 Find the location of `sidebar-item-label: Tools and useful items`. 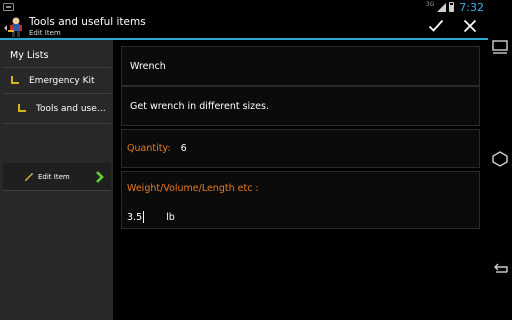

sidebar-item-label: Tools and useful items is located at coordinates (72, 108).